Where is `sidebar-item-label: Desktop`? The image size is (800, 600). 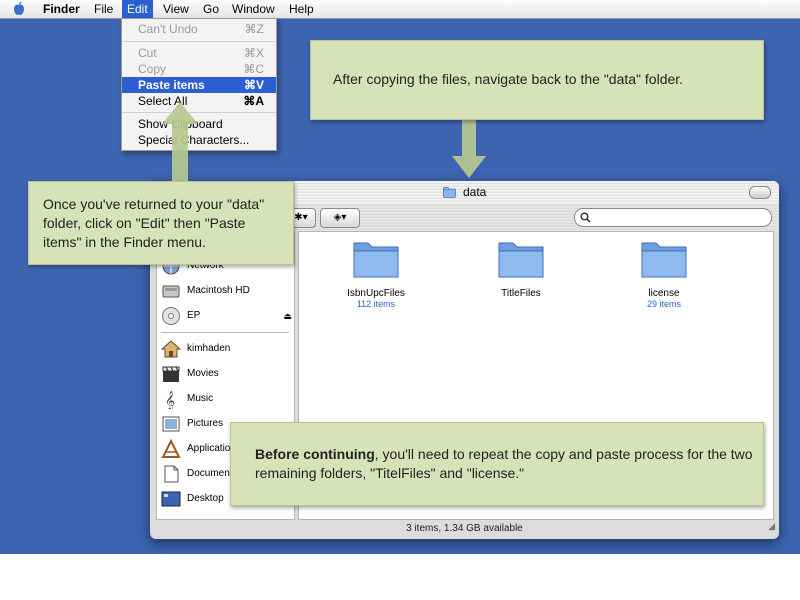
sidebar-item-label: Desktop is located at coordinates (205, 498).